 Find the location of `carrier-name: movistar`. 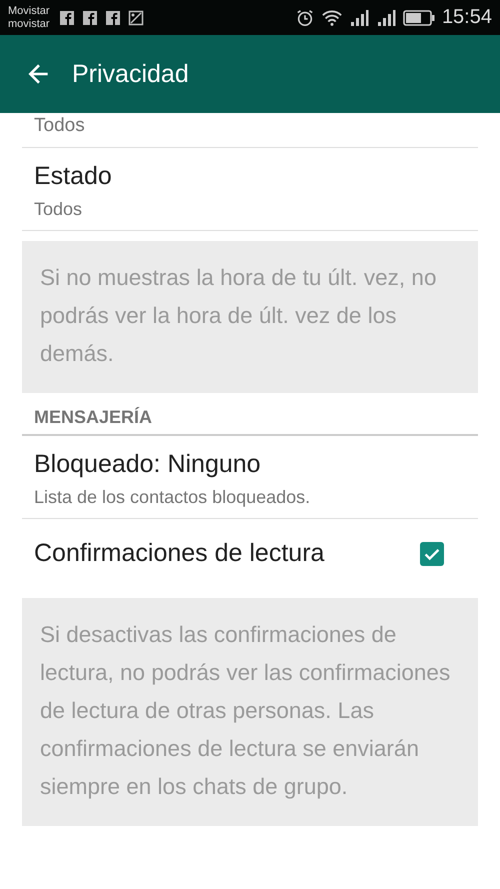

carrier-name: movistar is located at coordinates (29, 24).